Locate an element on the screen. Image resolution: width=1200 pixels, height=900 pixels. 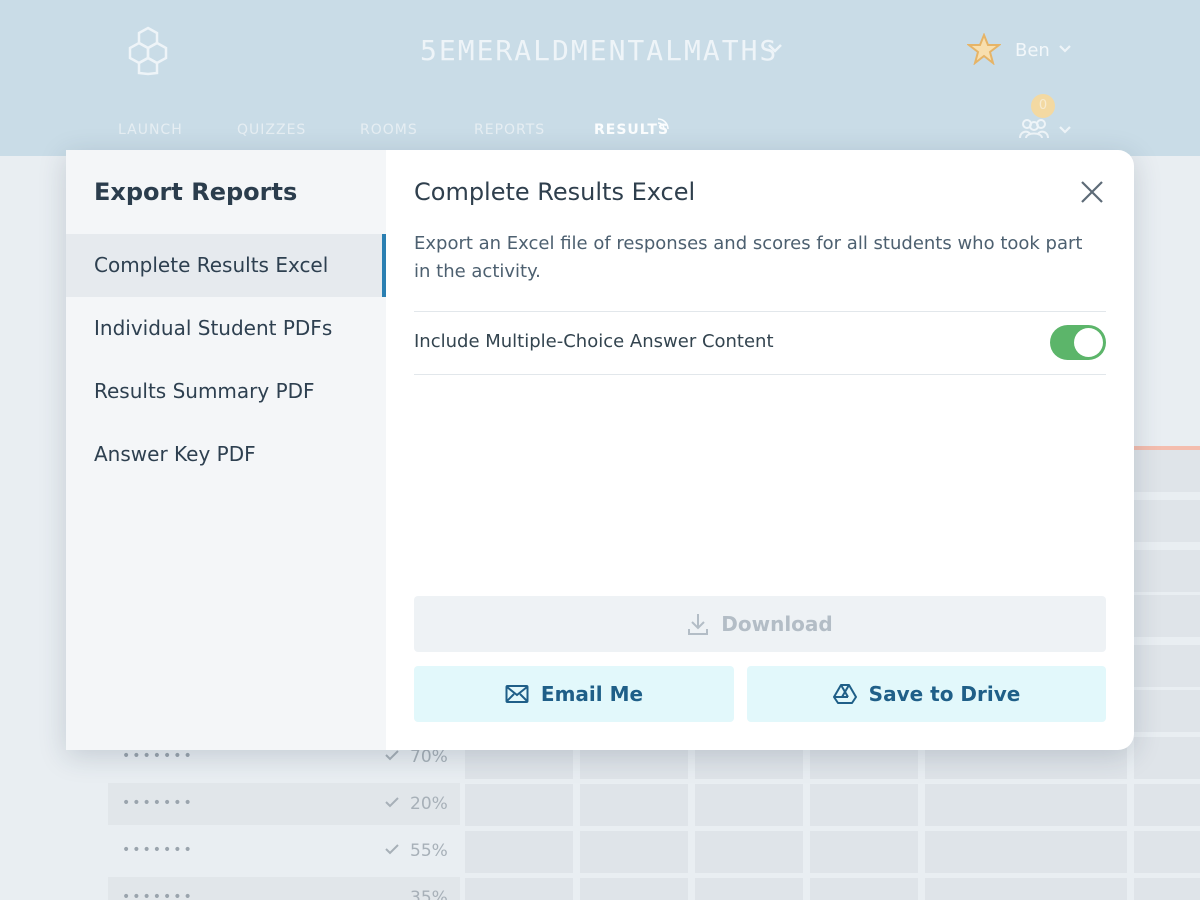
student-score: 35% is located at coordinates (429, 894).